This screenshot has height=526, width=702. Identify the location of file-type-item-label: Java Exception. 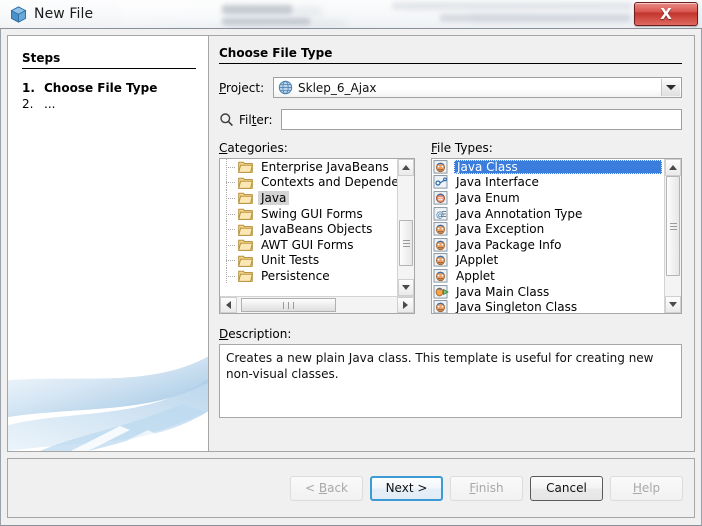
(500, 229).